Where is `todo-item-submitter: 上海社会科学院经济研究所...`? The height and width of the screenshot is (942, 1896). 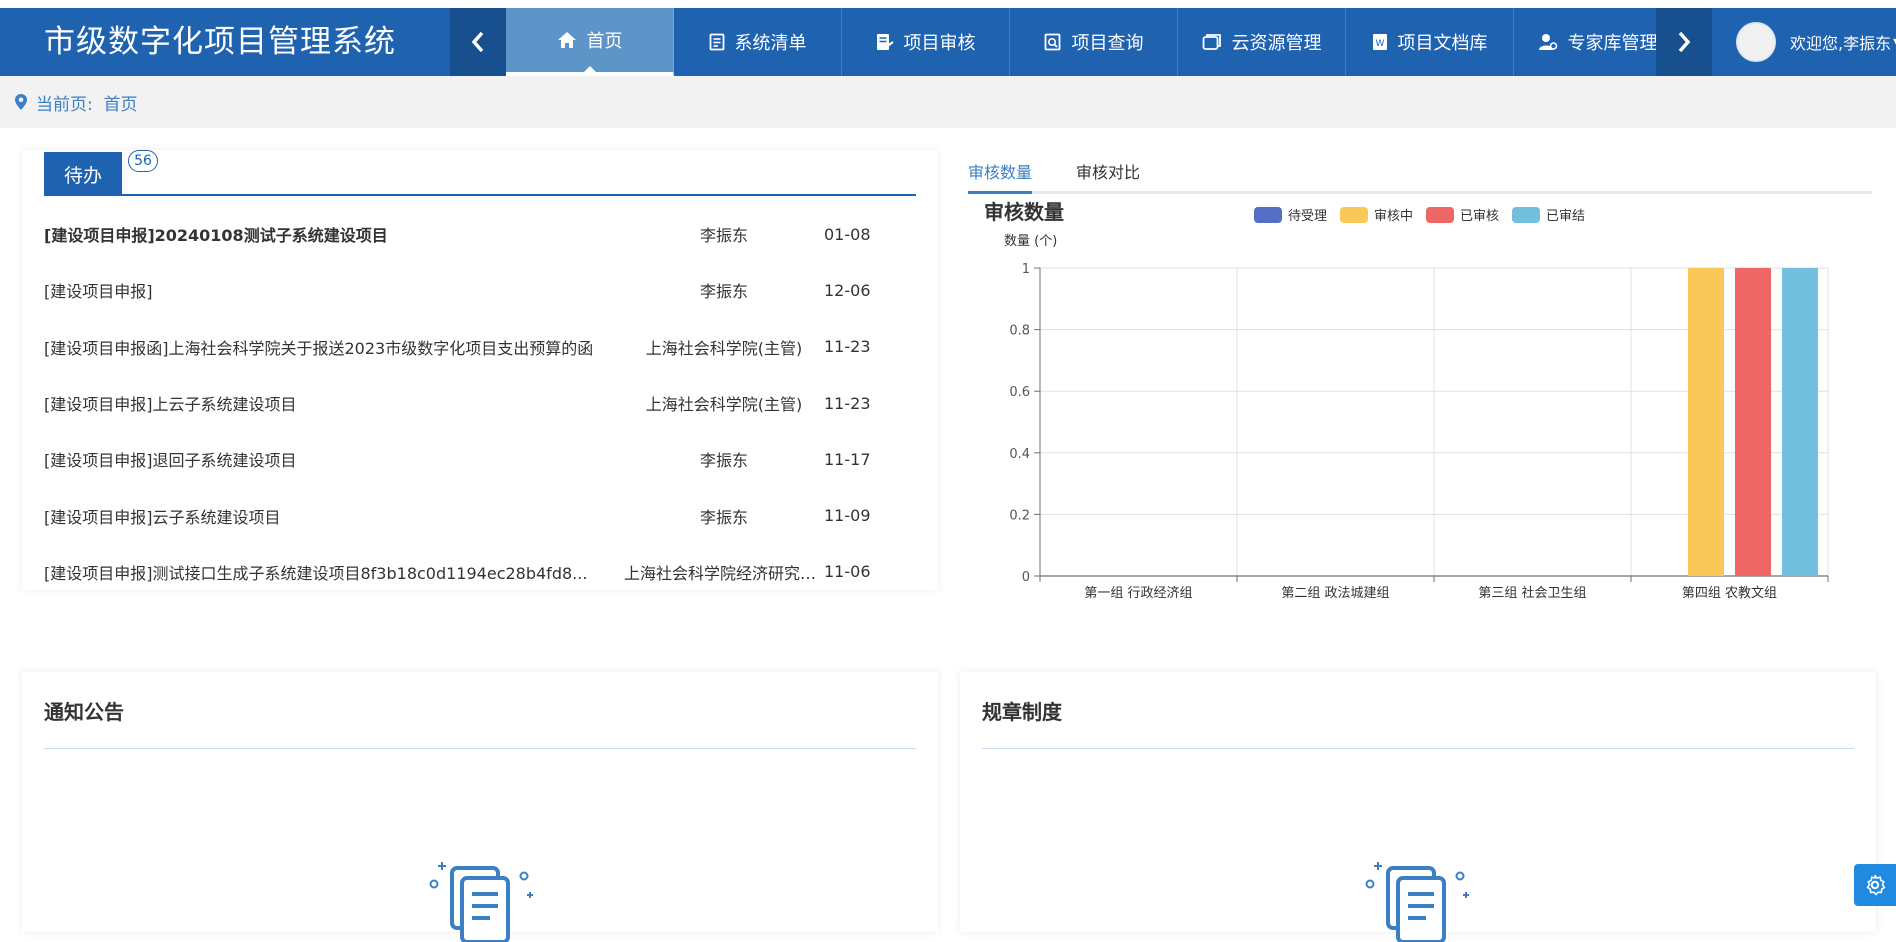 todo-item-submitter: 上海社会科学院经济研究所... is located at coordinates (724, 573).